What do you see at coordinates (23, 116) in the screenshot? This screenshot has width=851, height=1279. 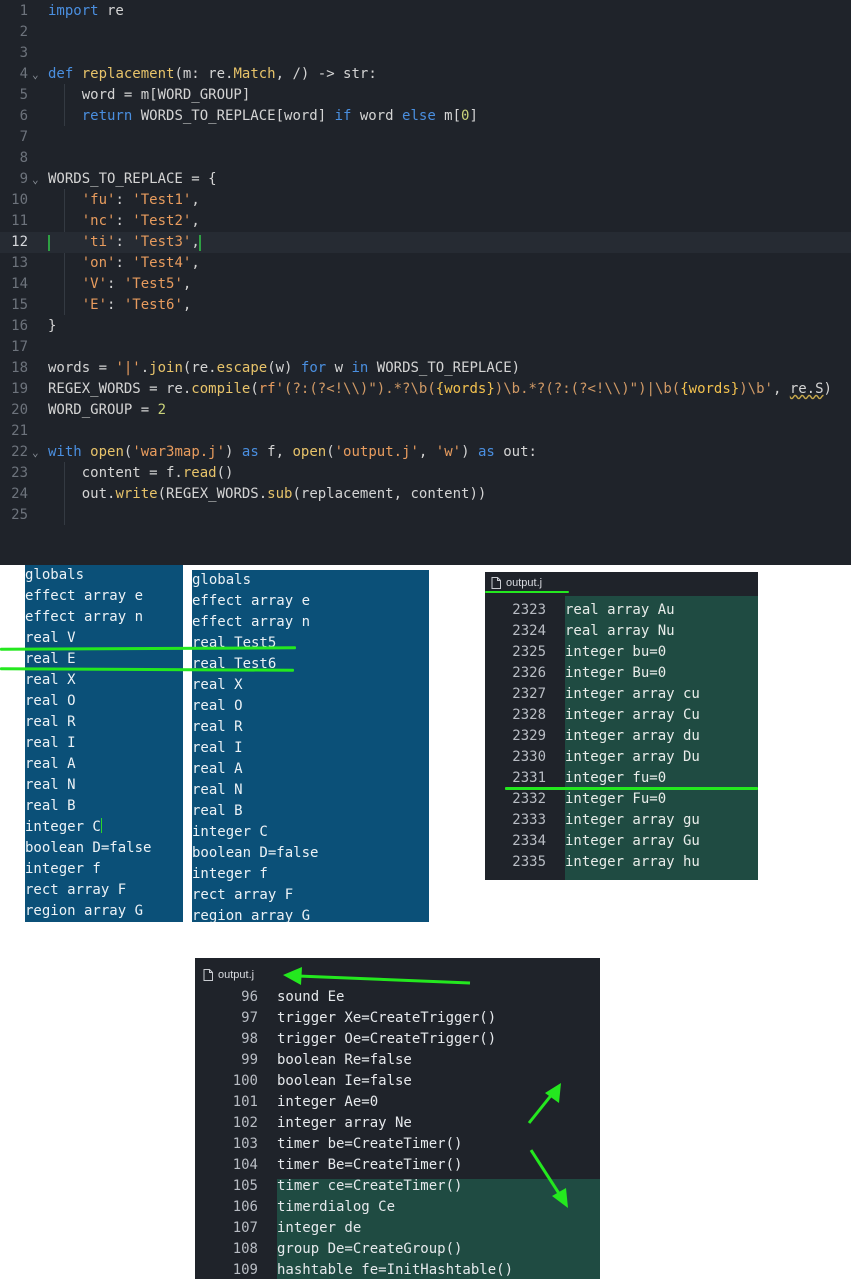 I see `line-number: 6` at bounding box center [23, 116].